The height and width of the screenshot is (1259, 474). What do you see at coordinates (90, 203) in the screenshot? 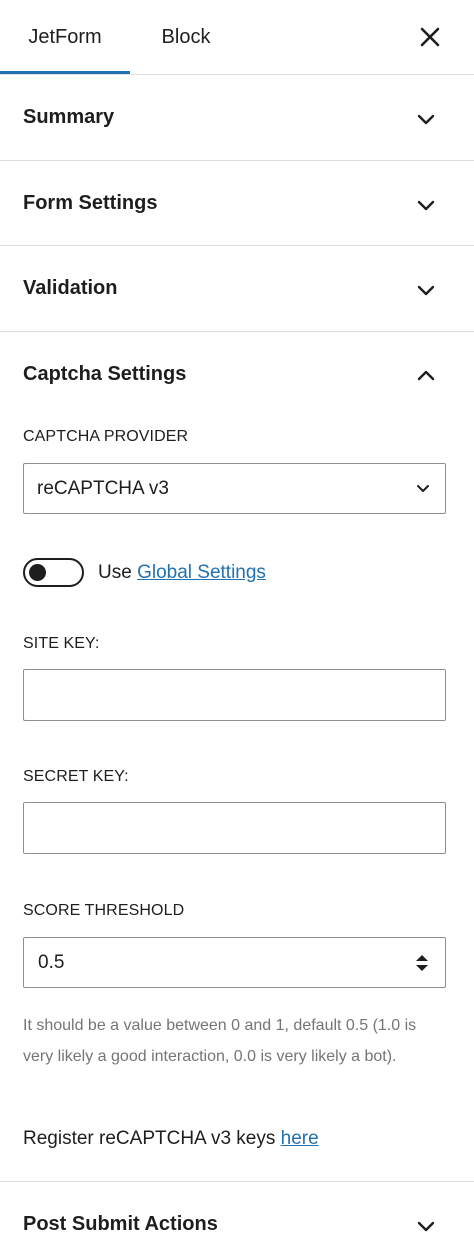
I see `panel-form-settings-title: Form Settings` at bounding box center [90, 203].